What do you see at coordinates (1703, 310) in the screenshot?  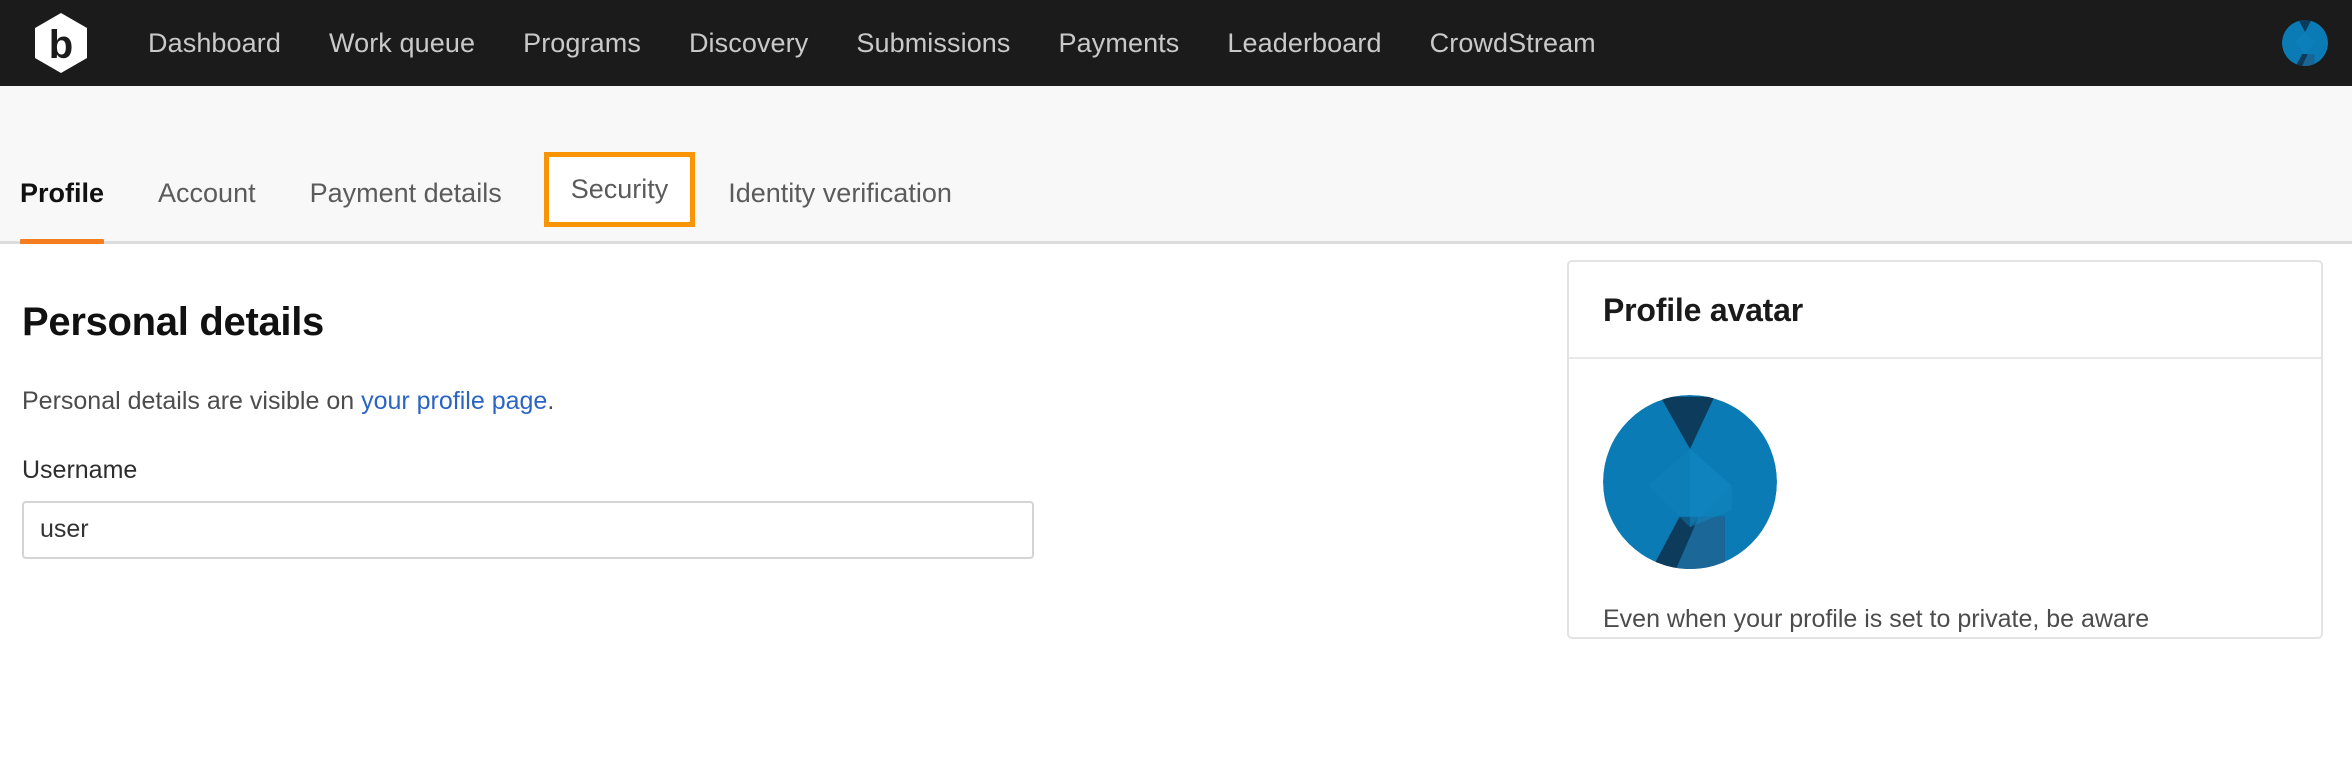 I see `profile-avatar-card-title: Profile avatar` at bounding box center [1703, 310].